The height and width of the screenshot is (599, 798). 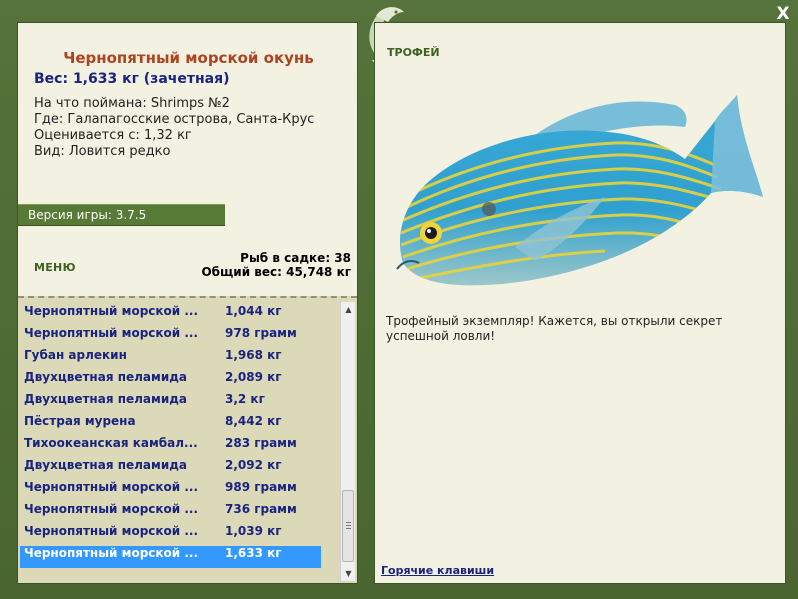 I want to click on list-item-weight: 1,633 кг, so click(x=253, y=553).